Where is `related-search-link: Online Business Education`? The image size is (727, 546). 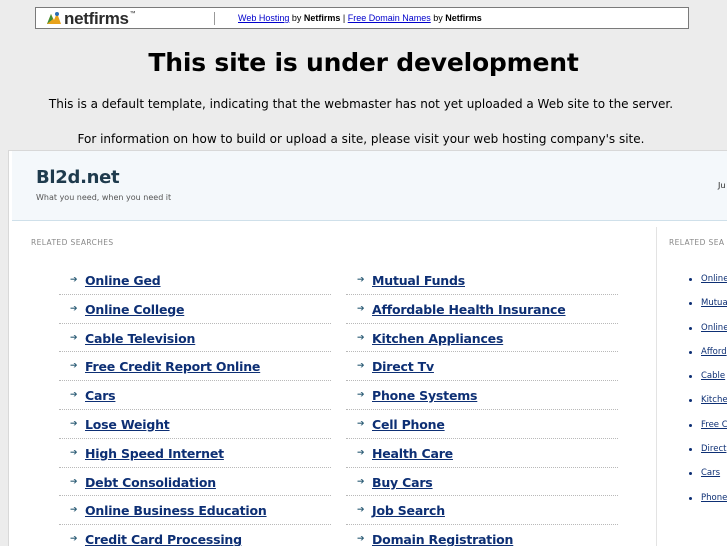 related-search-link: Online Business Education is located at coordinates (176, 510).